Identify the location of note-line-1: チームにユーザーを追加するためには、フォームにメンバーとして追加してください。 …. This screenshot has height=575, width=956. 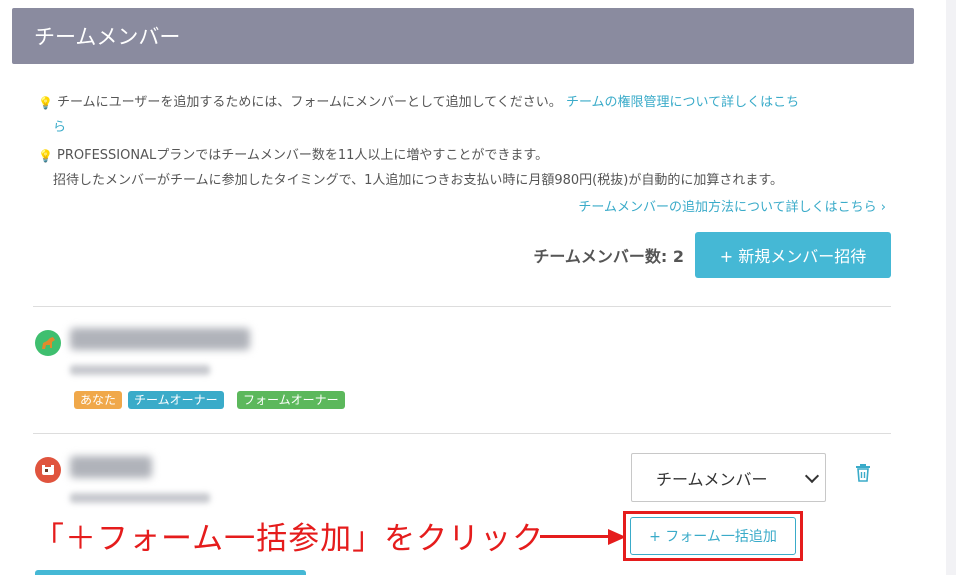
(428, 103).